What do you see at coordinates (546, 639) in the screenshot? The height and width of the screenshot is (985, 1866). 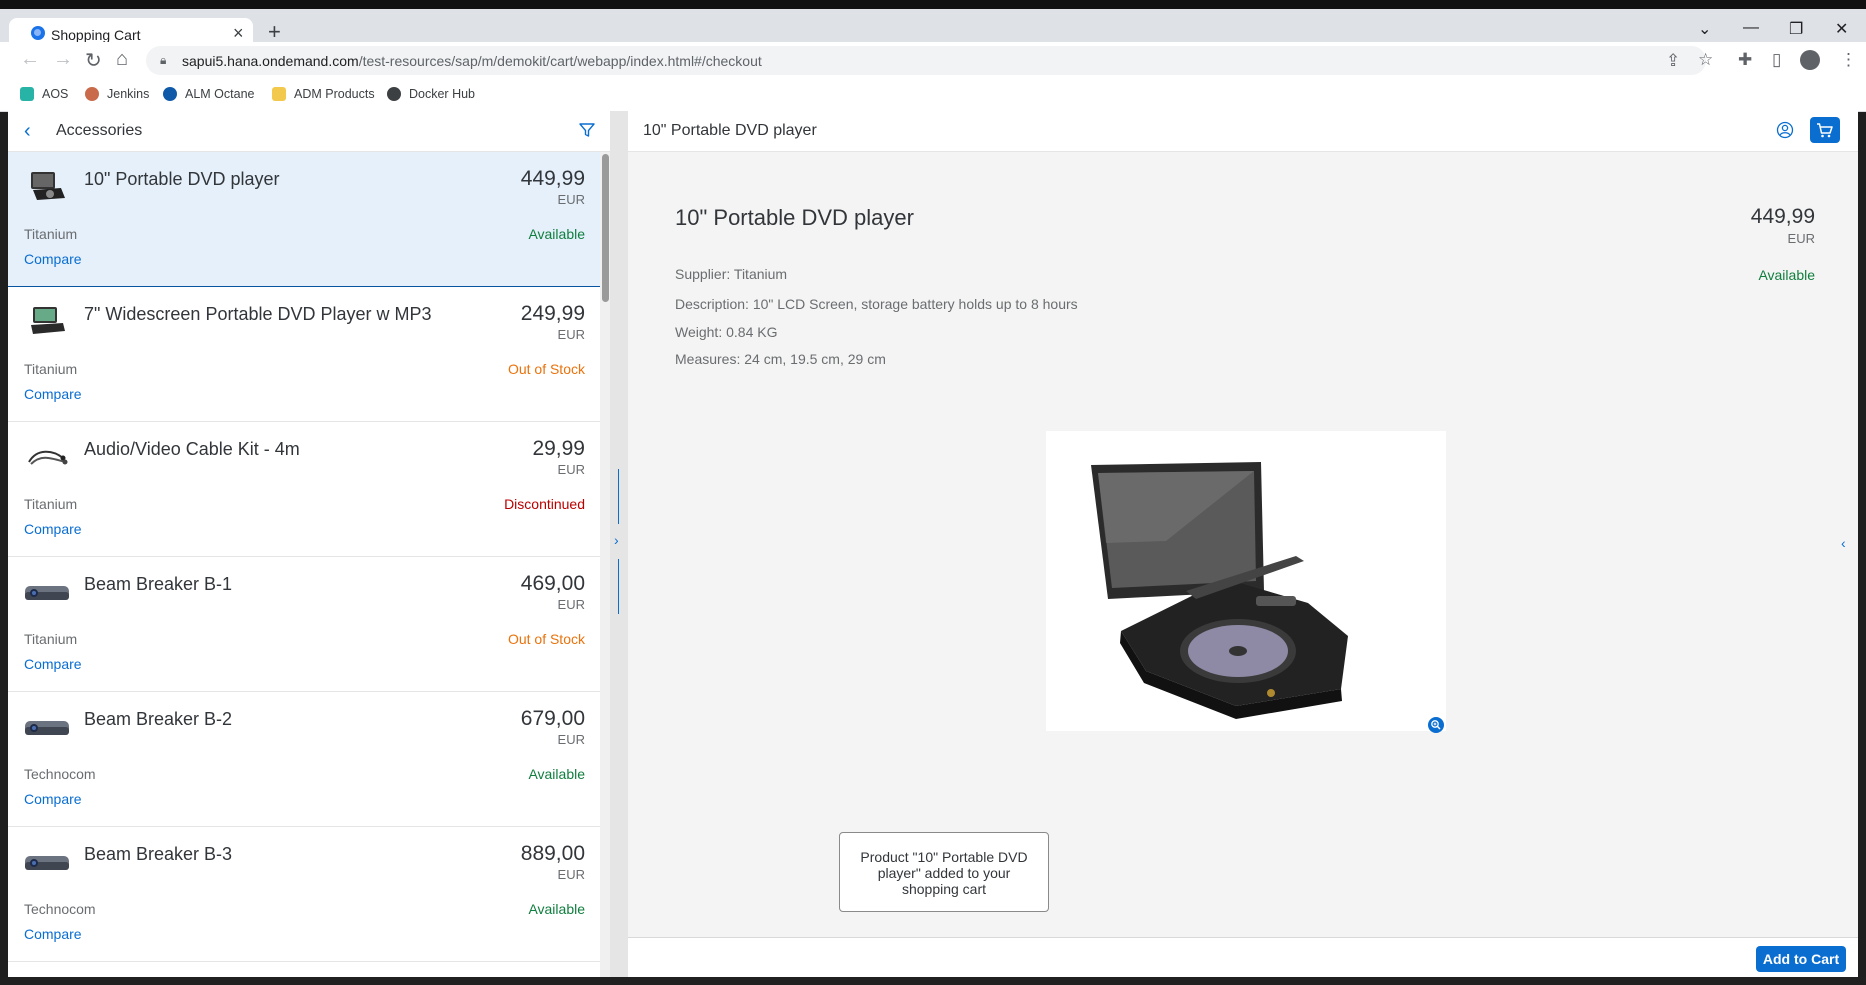 I see `item-status: Out of Stock` at bounding box center [546, 639].